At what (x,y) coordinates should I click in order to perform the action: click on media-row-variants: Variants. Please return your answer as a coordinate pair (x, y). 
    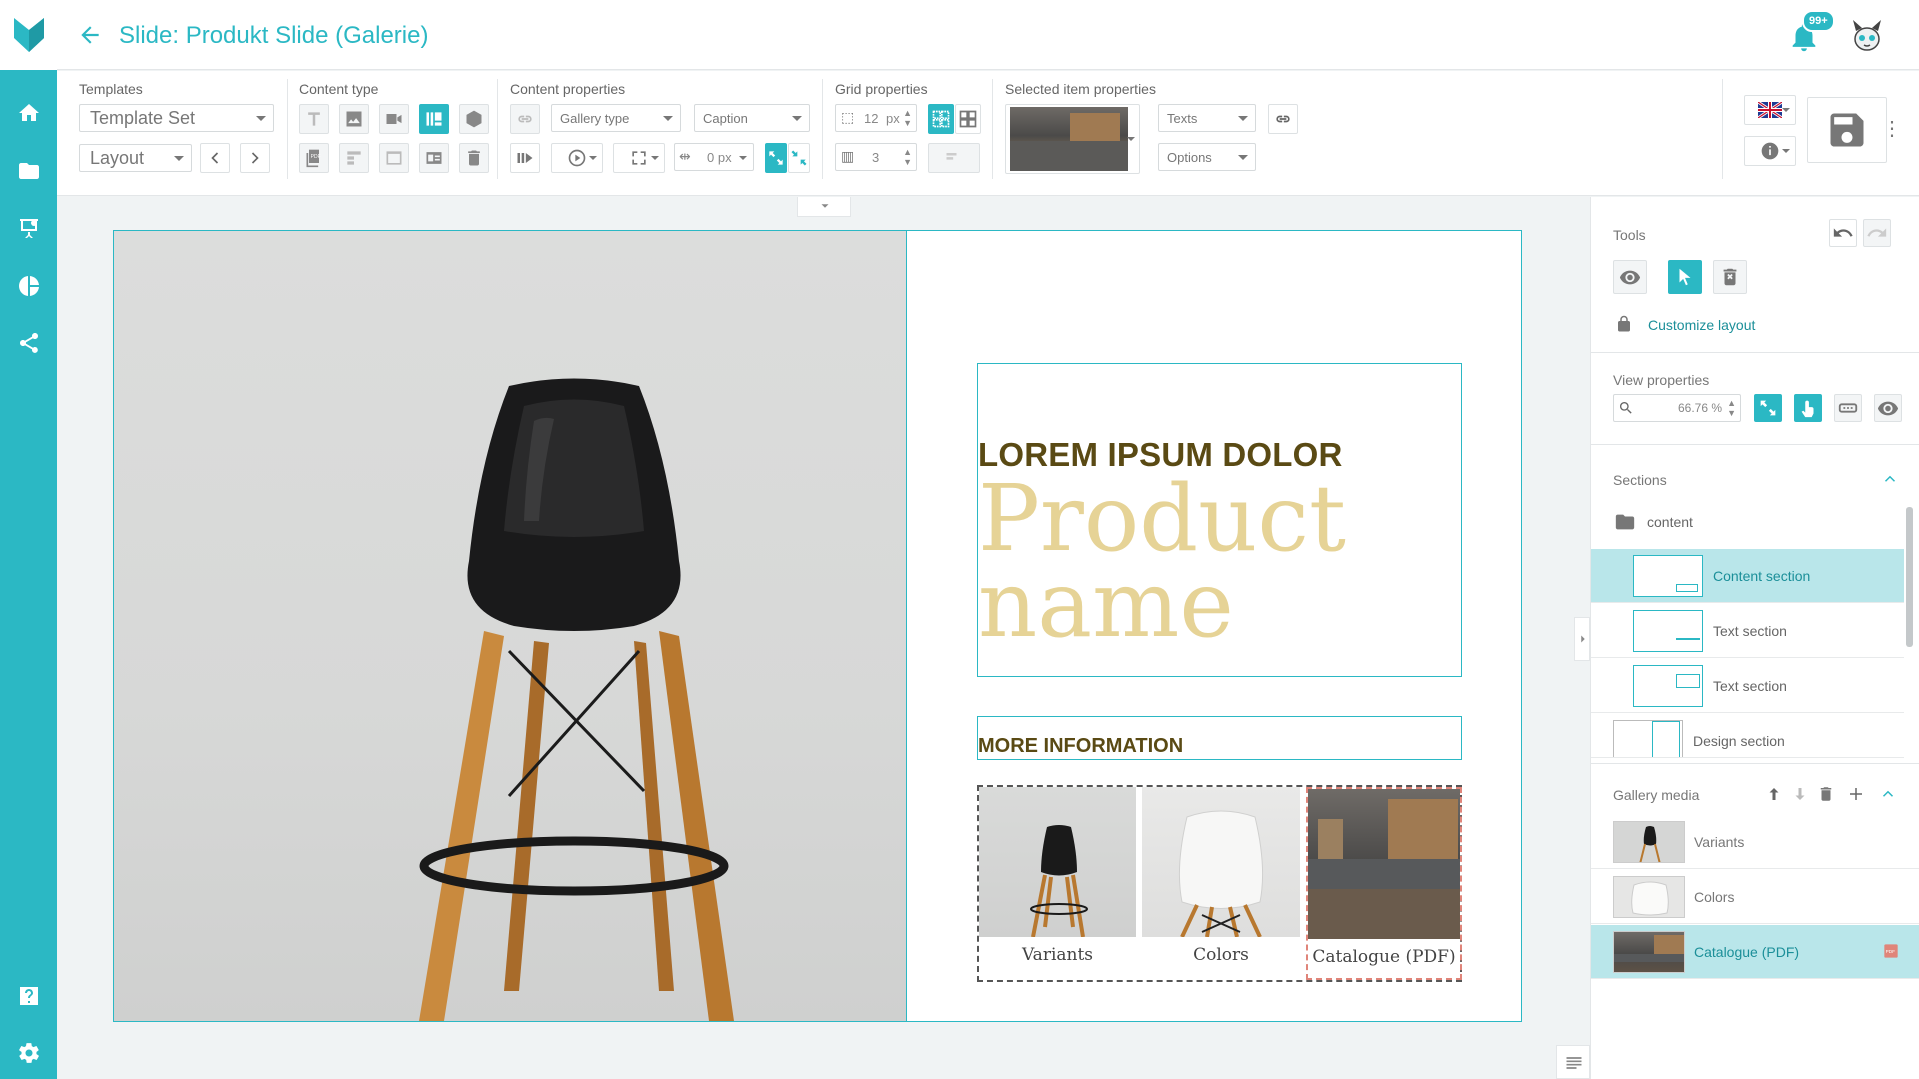
    Looking at the image, I should click on (1755, 842).